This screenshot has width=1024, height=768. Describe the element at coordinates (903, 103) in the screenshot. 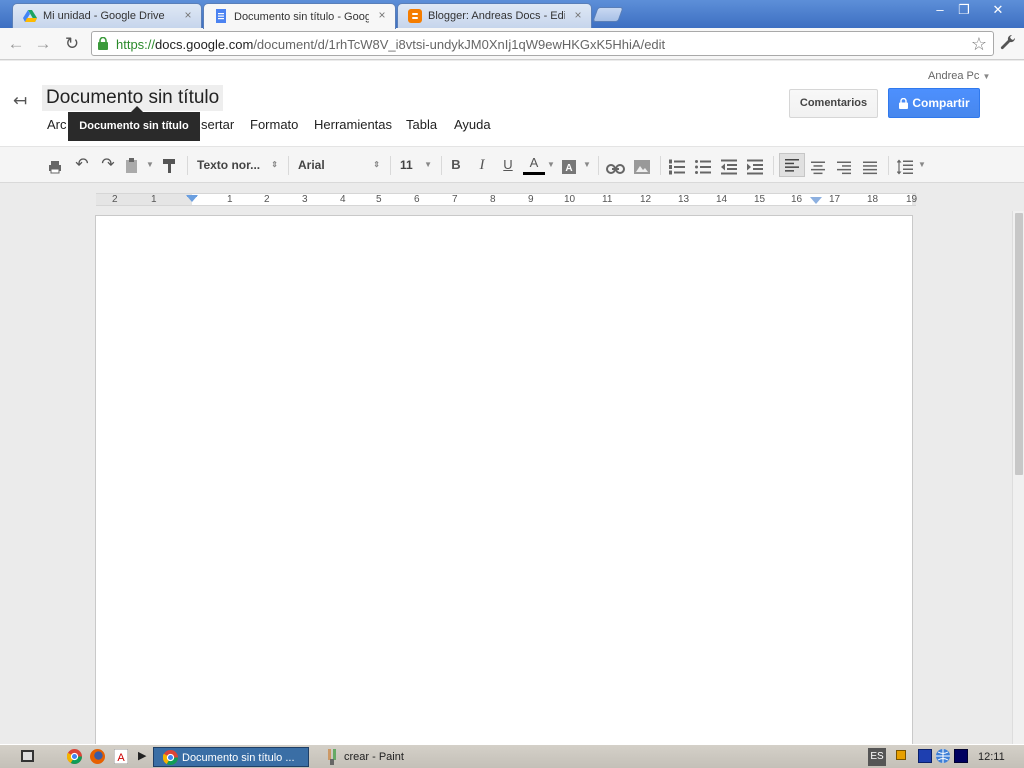

I see `lock-icon` at that location.